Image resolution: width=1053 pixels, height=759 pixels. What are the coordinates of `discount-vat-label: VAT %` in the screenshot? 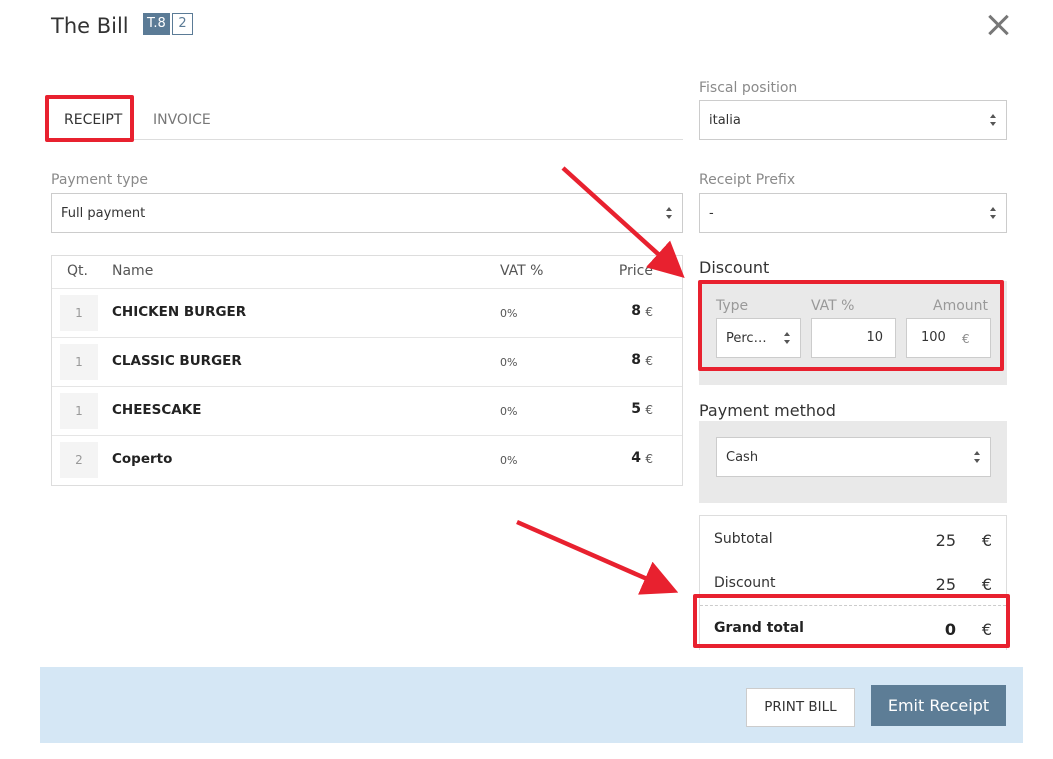 It's located at (833, 306).